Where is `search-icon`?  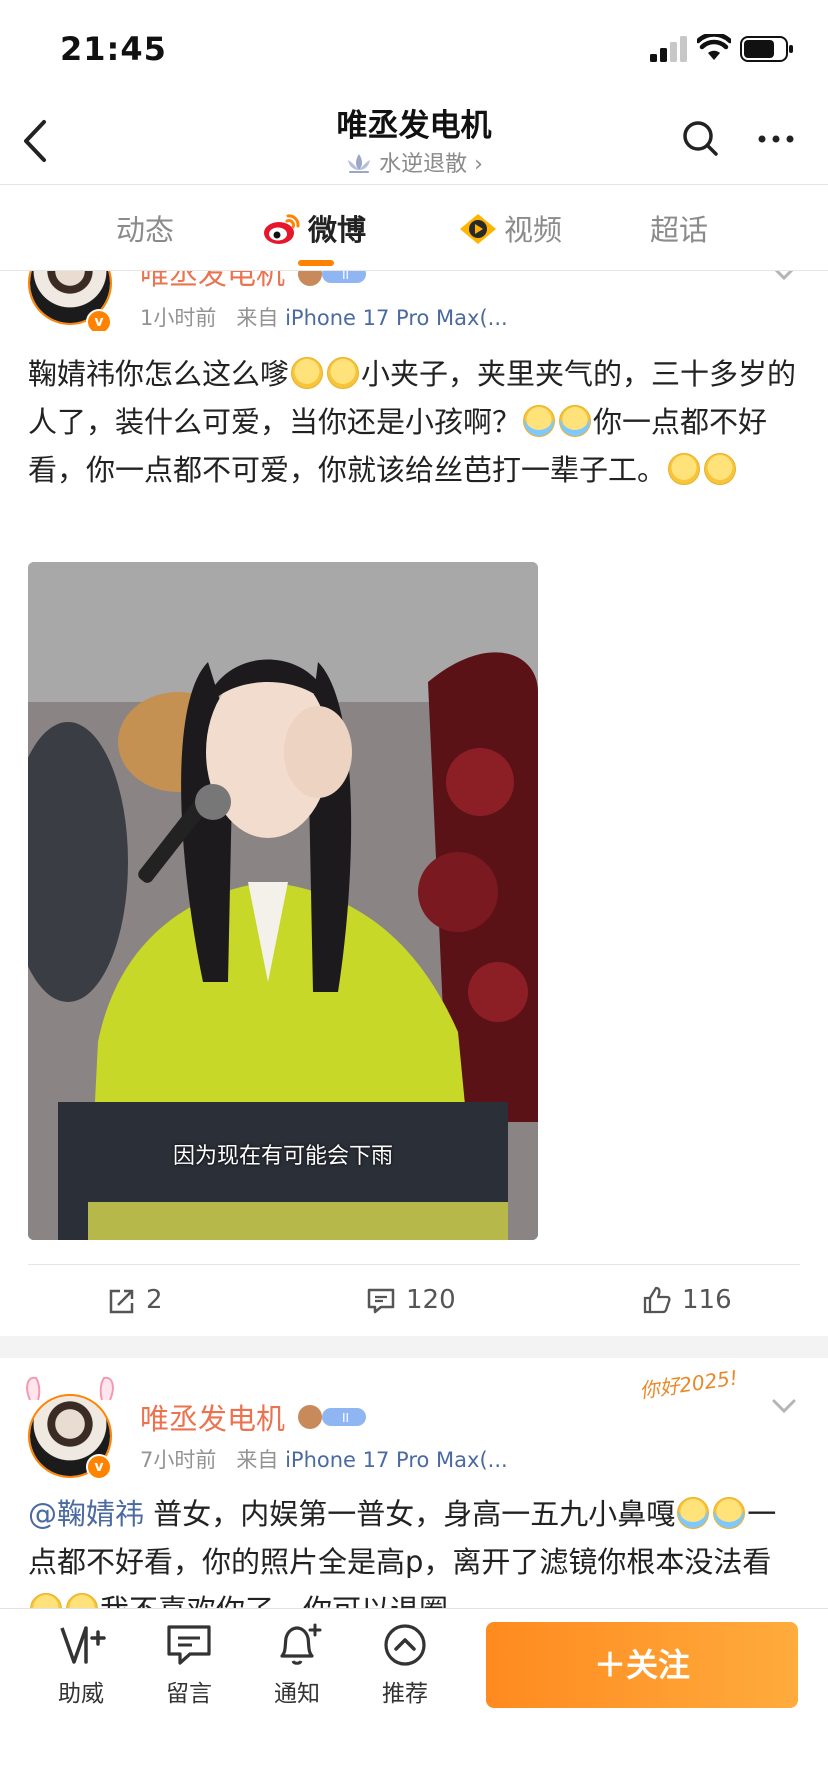 search-icon is located at coordinates (700, 138).